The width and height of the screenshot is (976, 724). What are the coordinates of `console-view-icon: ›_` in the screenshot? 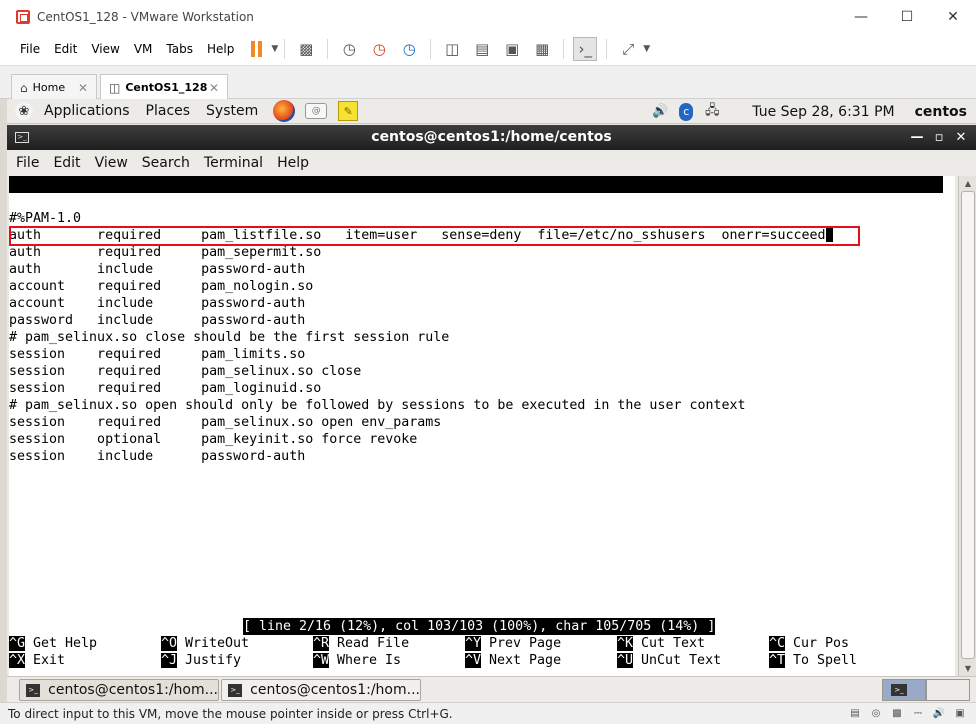 It's located at (585, 49).